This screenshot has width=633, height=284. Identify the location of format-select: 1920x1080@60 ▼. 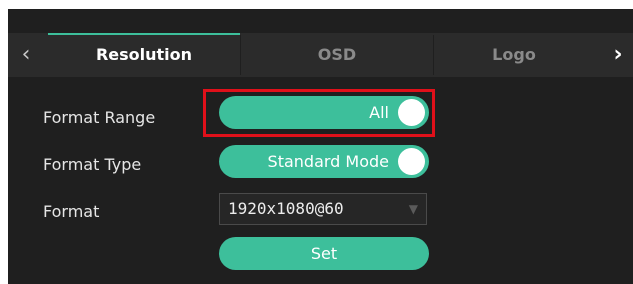
(323, 209).